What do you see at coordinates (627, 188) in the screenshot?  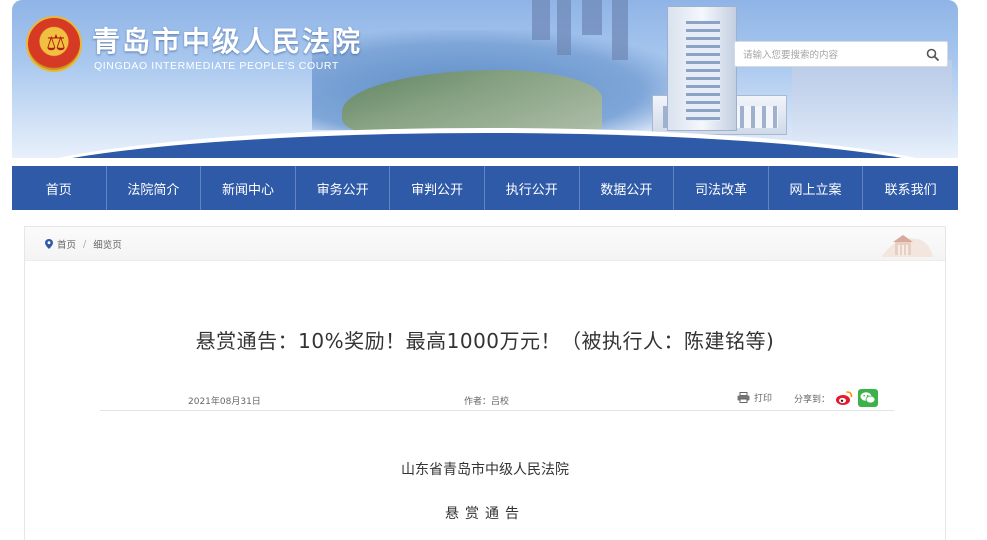 I see `nav-item-data-disclosure: 数据公开` at bounding box center [627, 188].